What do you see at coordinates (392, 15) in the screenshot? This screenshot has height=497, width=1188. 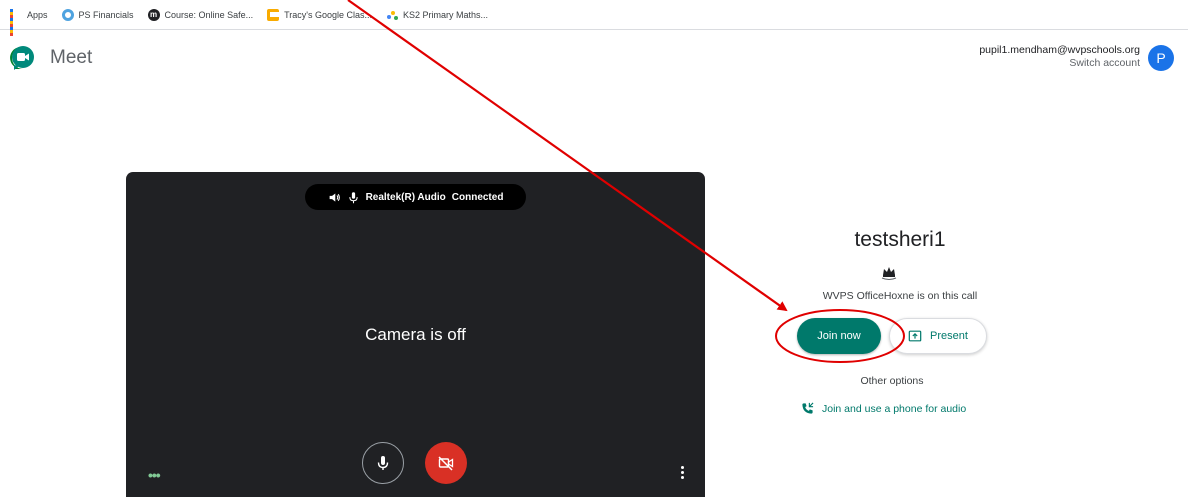 I see `ks2-maths-icon` at bounding box center [392, 15].